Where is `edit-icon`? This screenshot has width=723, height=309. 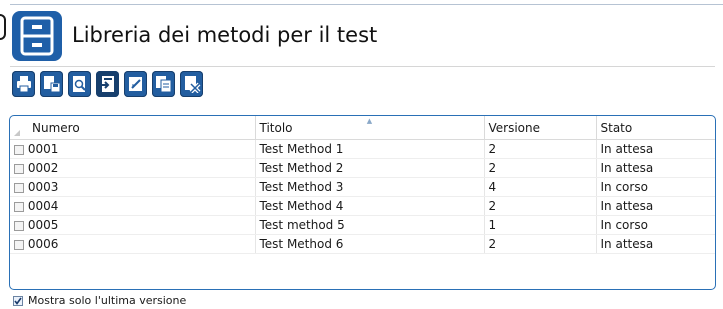
edit-icon is located at coordinates (135, 84).